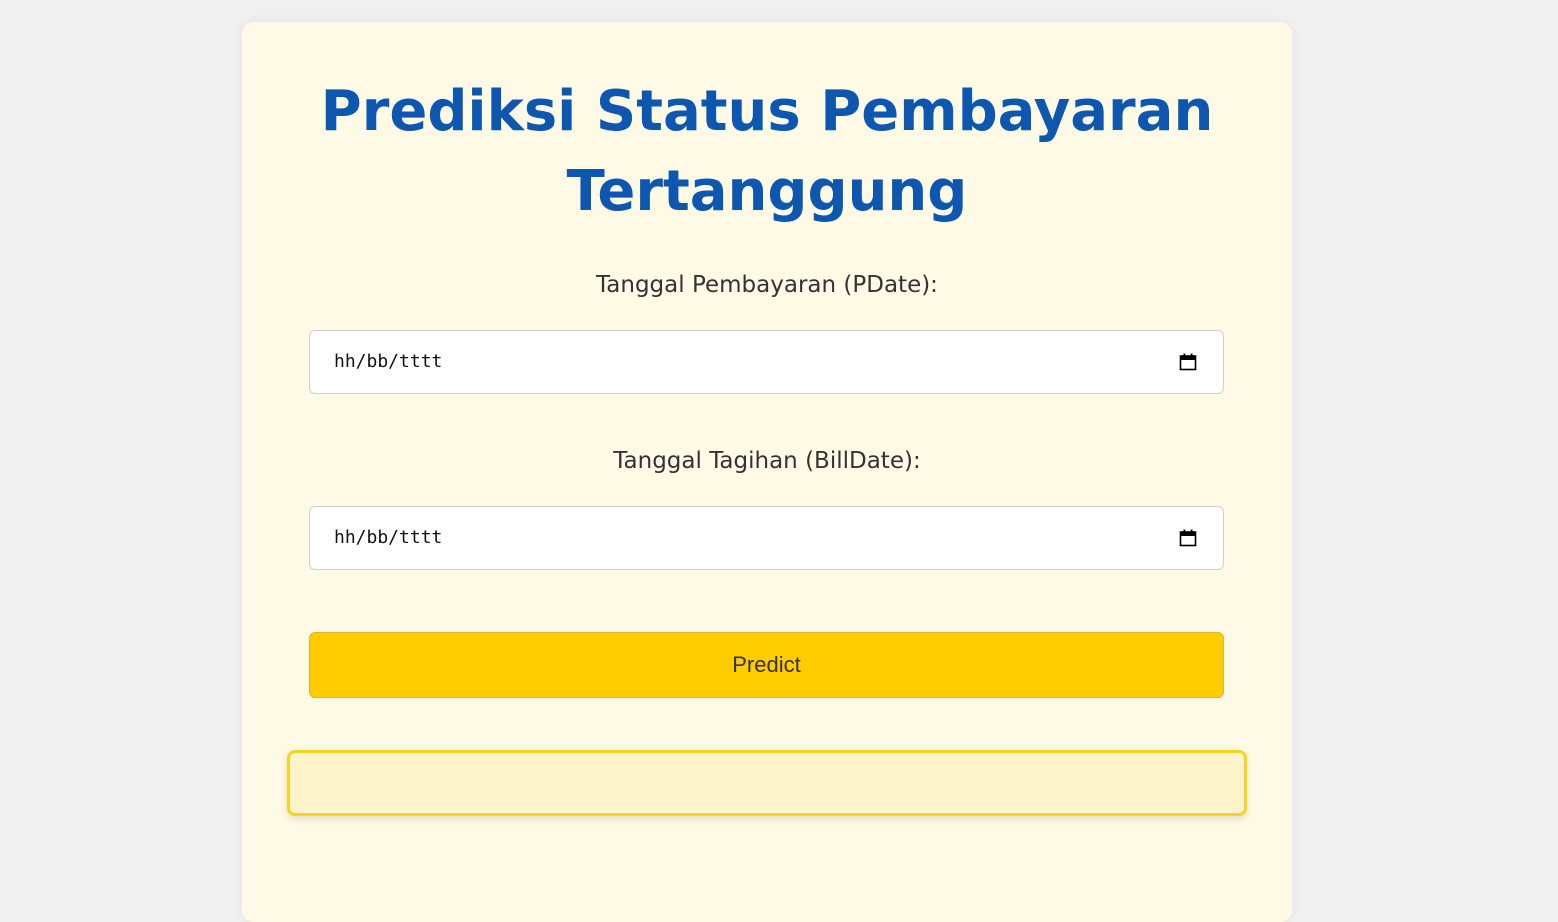 The width and height of the screenshot is (1558, 922). What do you see at coordinates (767, 111) in the screenshot?
I see `page-title-line-1: Prediksi Status Pembayaran` at bounding box center [767, 111].